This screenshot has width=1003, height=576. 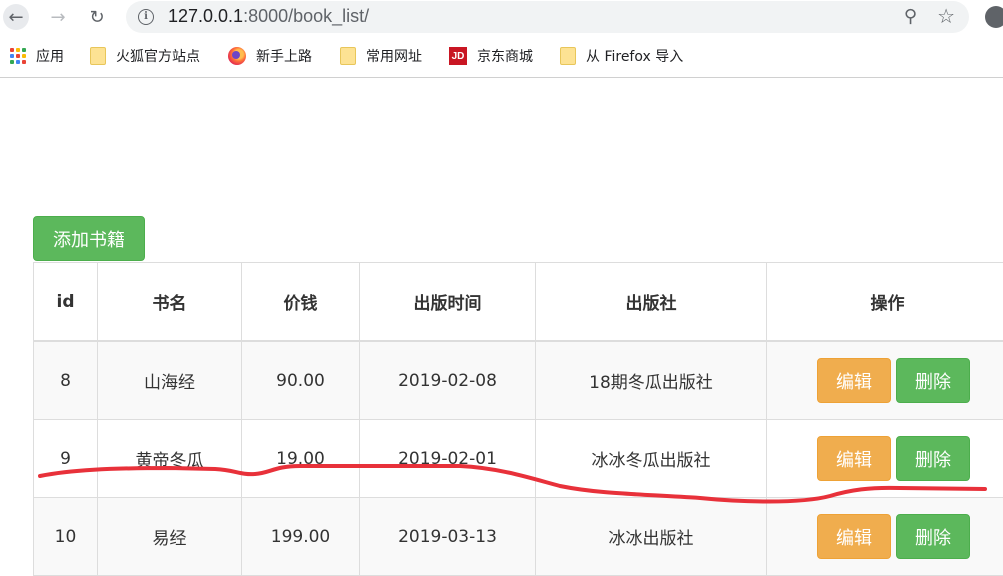 What do you see at coordinates (97, 17) in the screenshot?
I see `reload-icon: ↻` at bounding box center [97, 17].